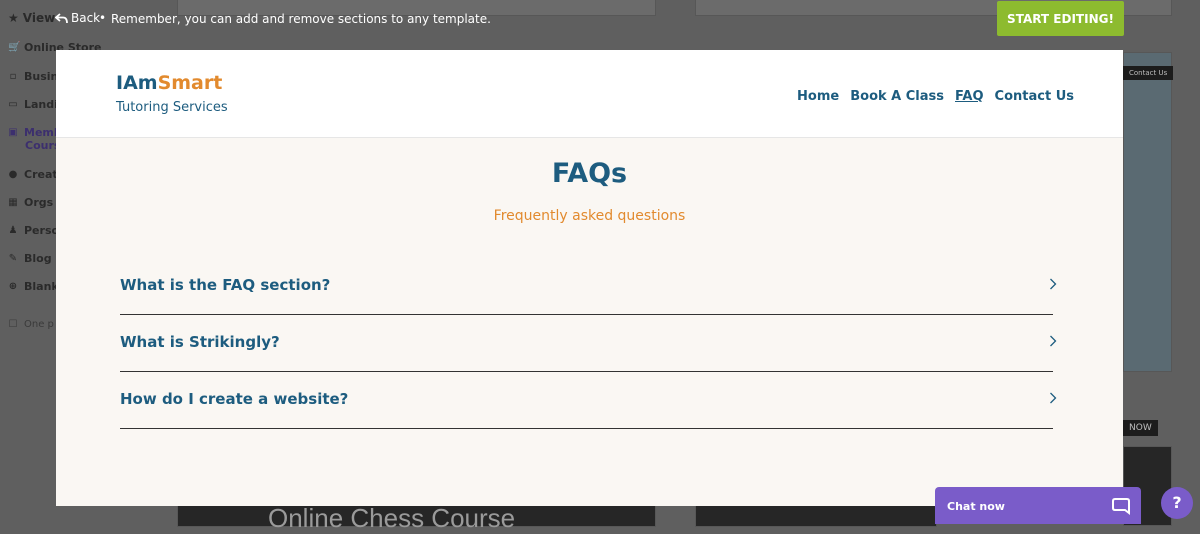  What do you see at coordinates (14, 47) in the screenshot?
I see `cart-icon: 🛒` at bounding box center [14, 47].